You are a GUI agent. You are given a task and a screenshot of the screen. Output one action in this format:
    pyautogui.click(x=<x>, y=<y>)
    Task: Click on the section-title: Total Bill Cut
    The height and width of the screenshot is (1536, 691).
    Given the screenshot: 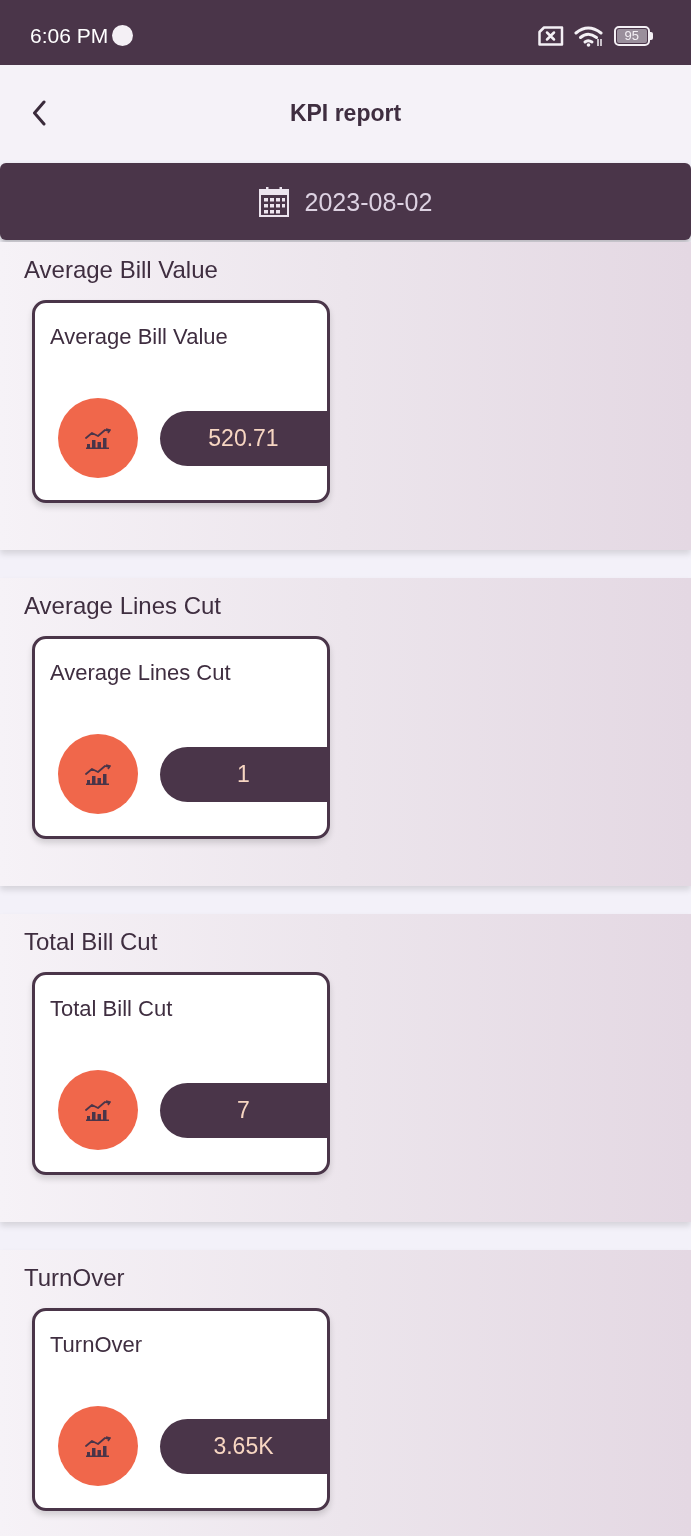 What is the action you would take?
    pyautogui.click(x=91, y=942)
    